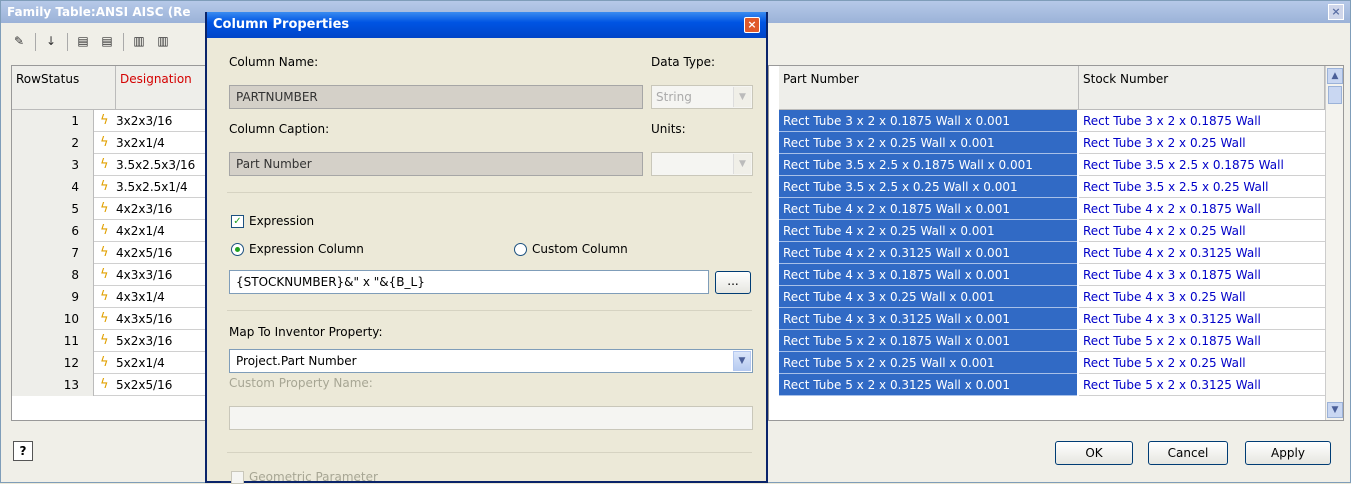 The width and height of the screenshot is (1351, 484). I want to click on designation-cell: 4x3x3/16, so click(144, 275).